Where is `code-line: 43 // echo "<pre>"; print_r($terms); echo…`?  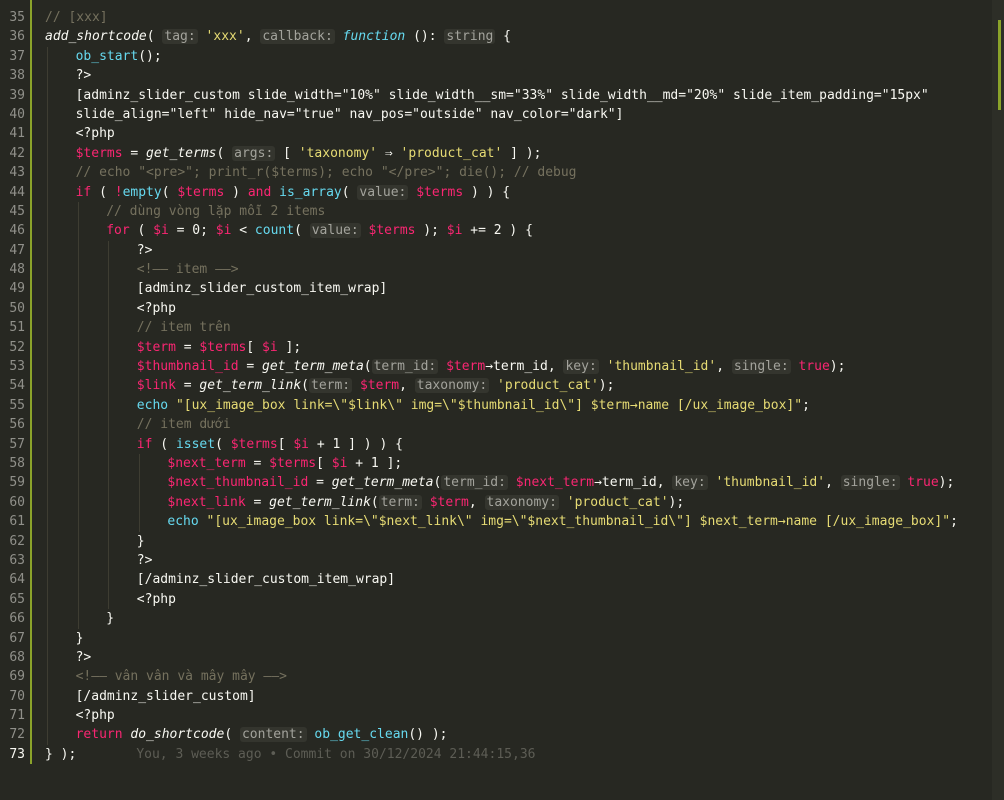
code-line: 43 // echo "<pre>"; print_r($terms); echo… is located at coordinates (496, 173).